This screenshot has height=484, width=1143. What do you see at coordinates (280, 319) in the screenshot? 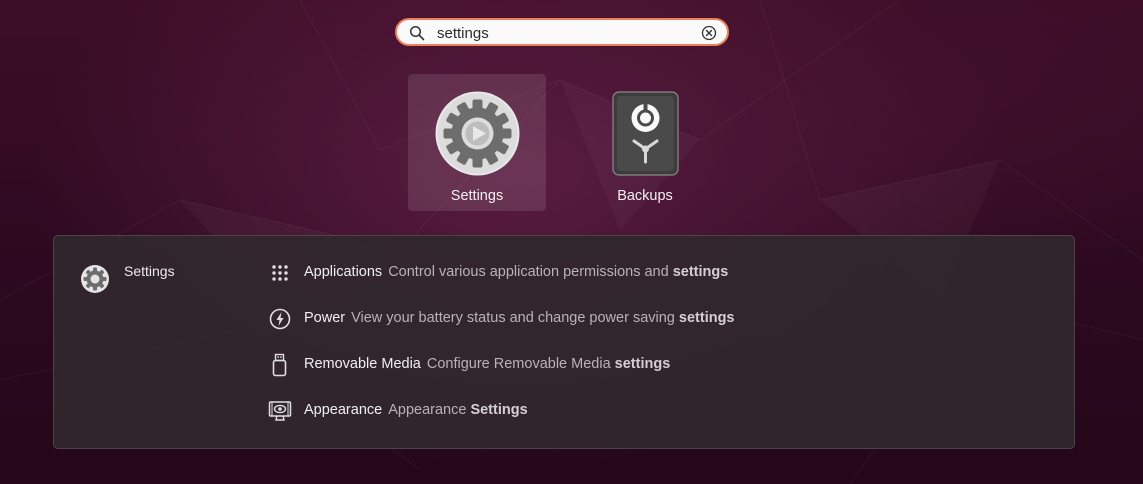
I see `power-bolt-icon` at bounding box center [280, 319].